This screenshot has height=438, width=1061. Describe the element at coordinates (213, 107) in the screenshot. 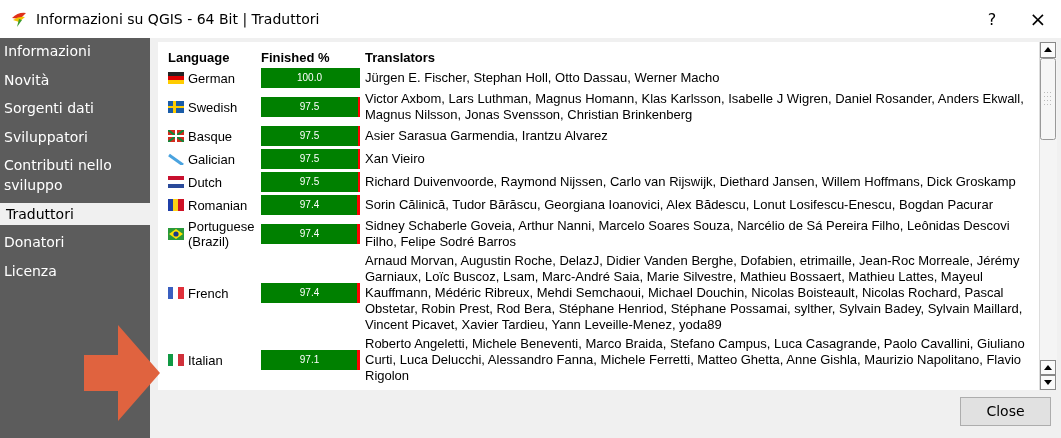

I see `language-name: Swedish` at that location.